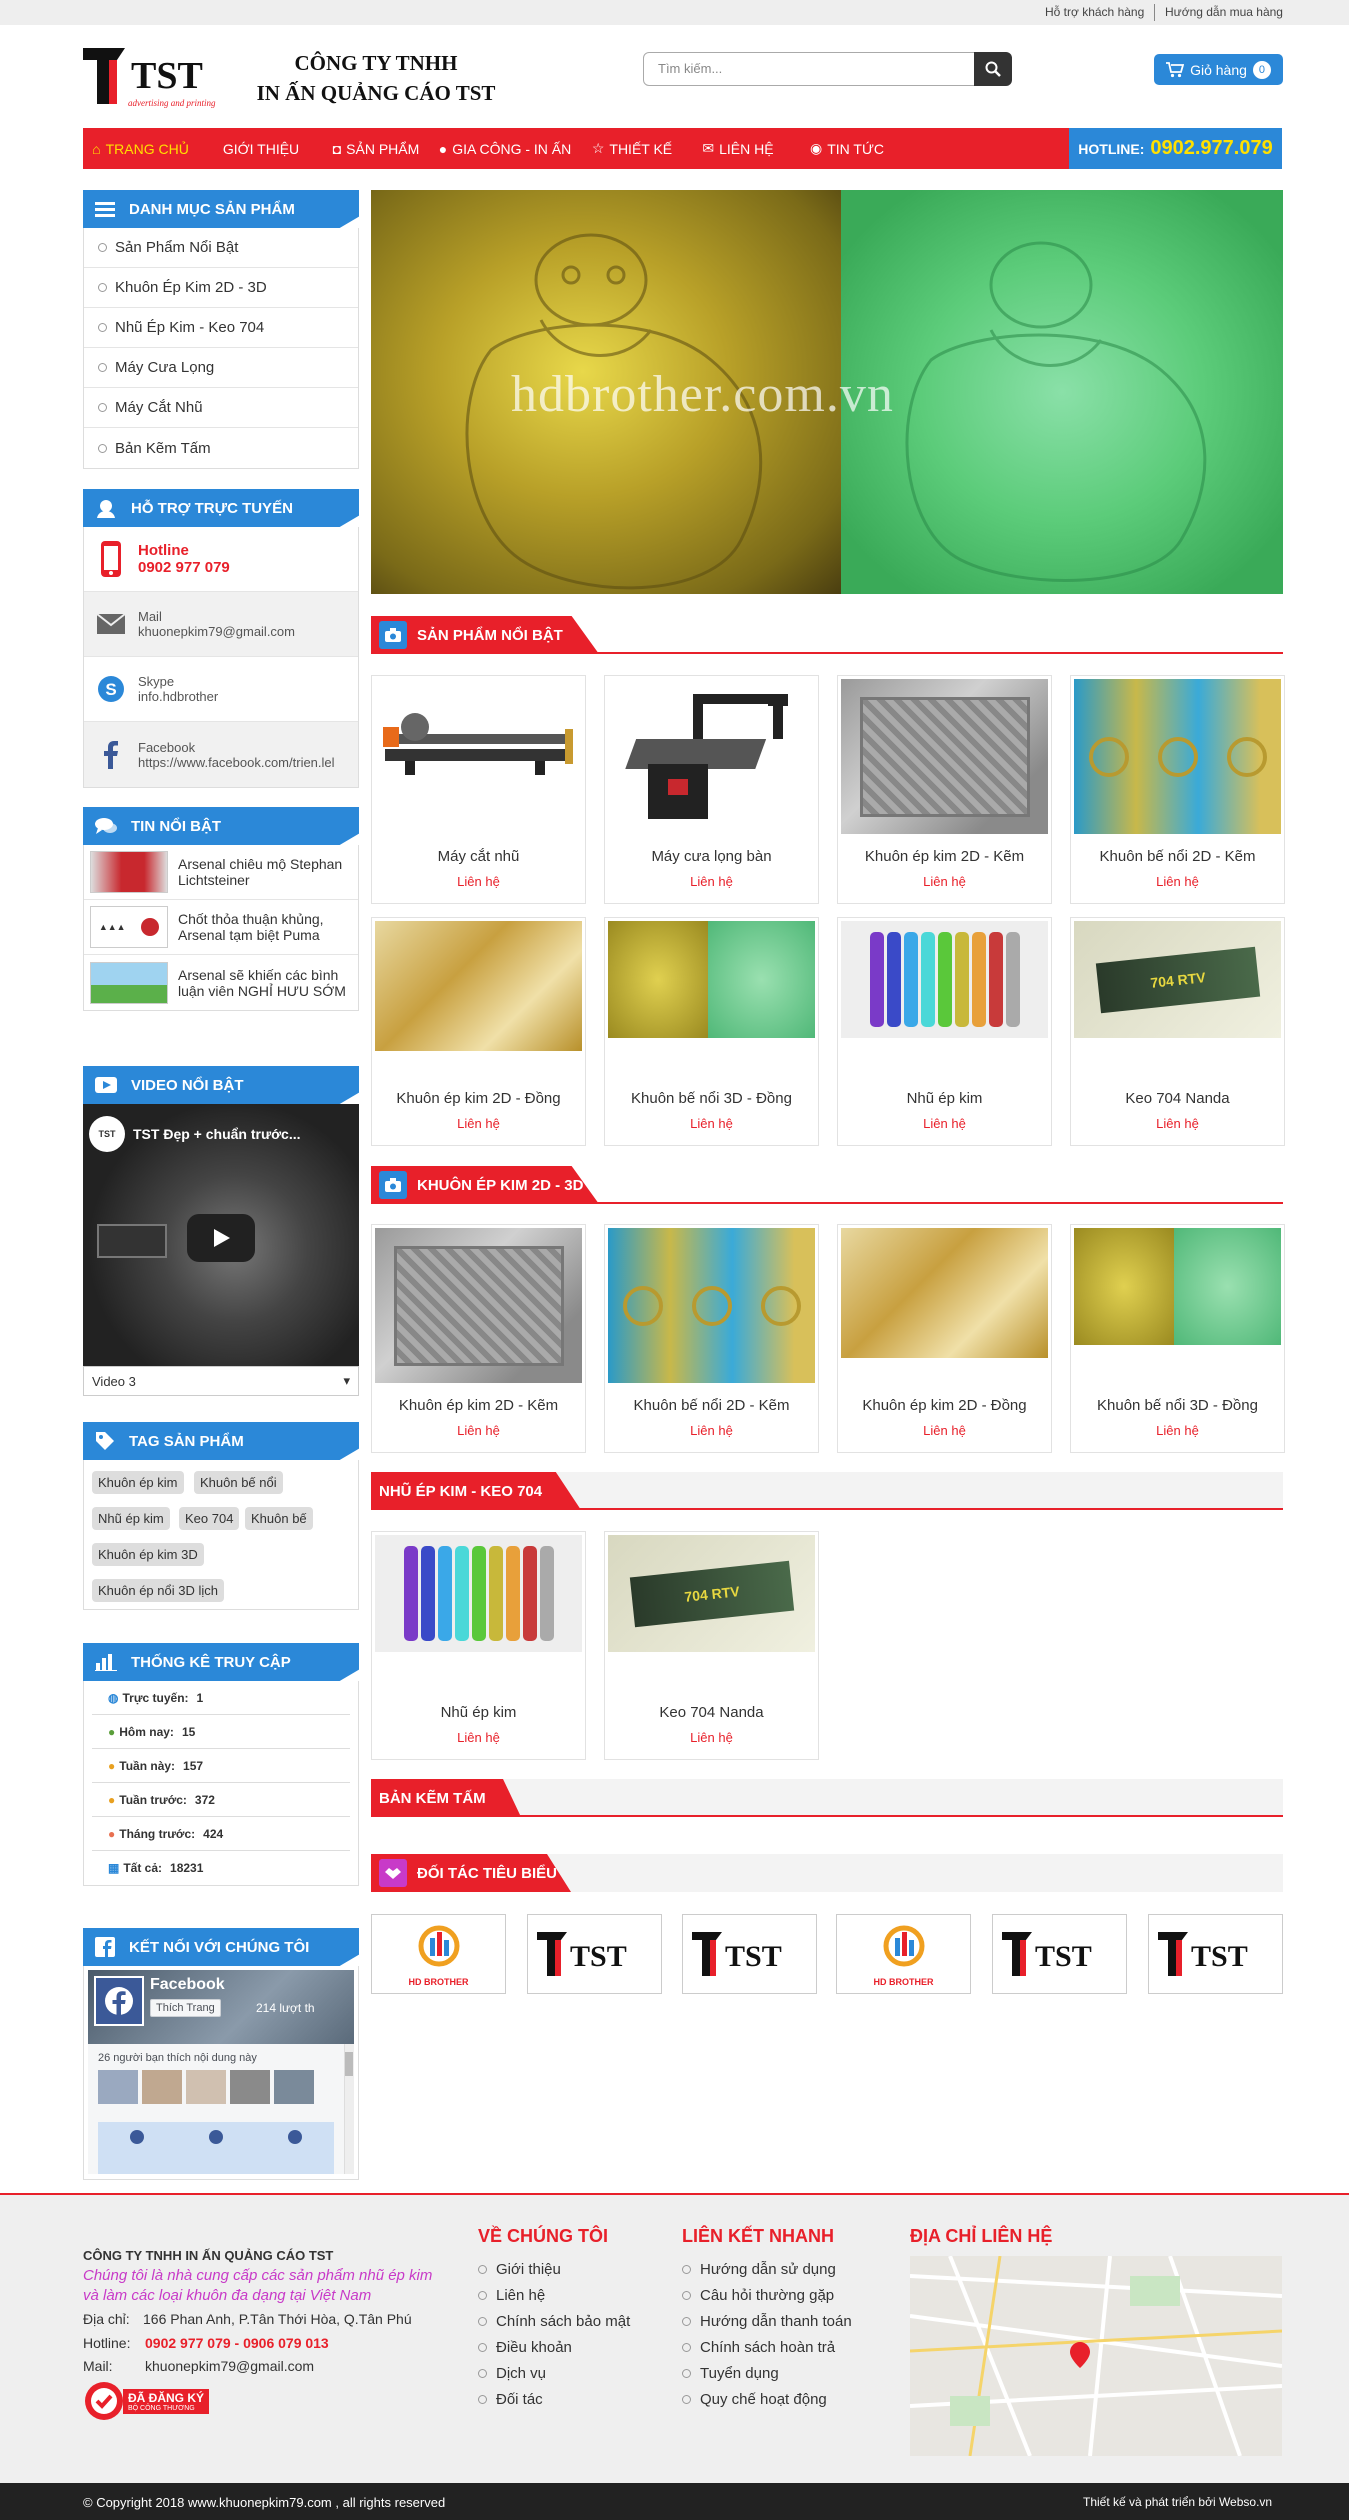  I want to click on footer-link: Chính sách hoàn trả, so click(767, 2347).